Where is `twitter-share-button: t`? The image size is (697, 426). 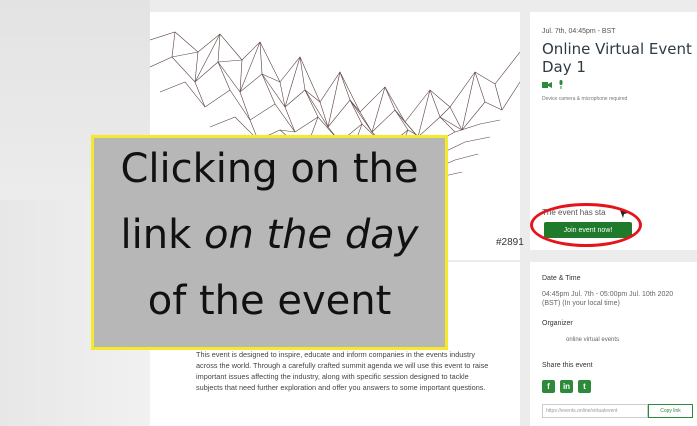 twitter-share-button: t is located at coordinates (584, 386).